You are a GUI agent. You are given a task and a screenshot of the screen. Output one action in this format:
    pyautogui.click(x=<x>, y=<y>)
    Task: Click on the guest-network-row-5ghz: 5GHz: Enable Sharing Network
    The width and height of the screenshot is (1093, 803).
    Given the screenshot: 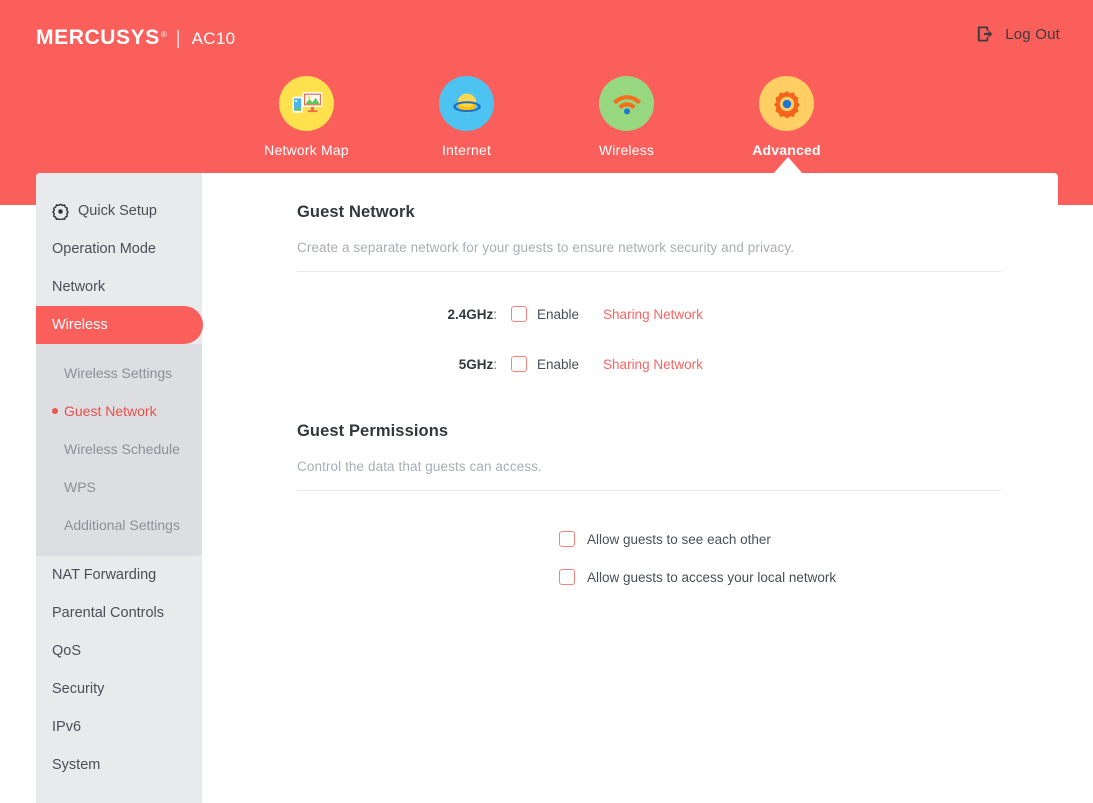 What is the action you would take?
    pyautogui.click(x=649, y=364)
    